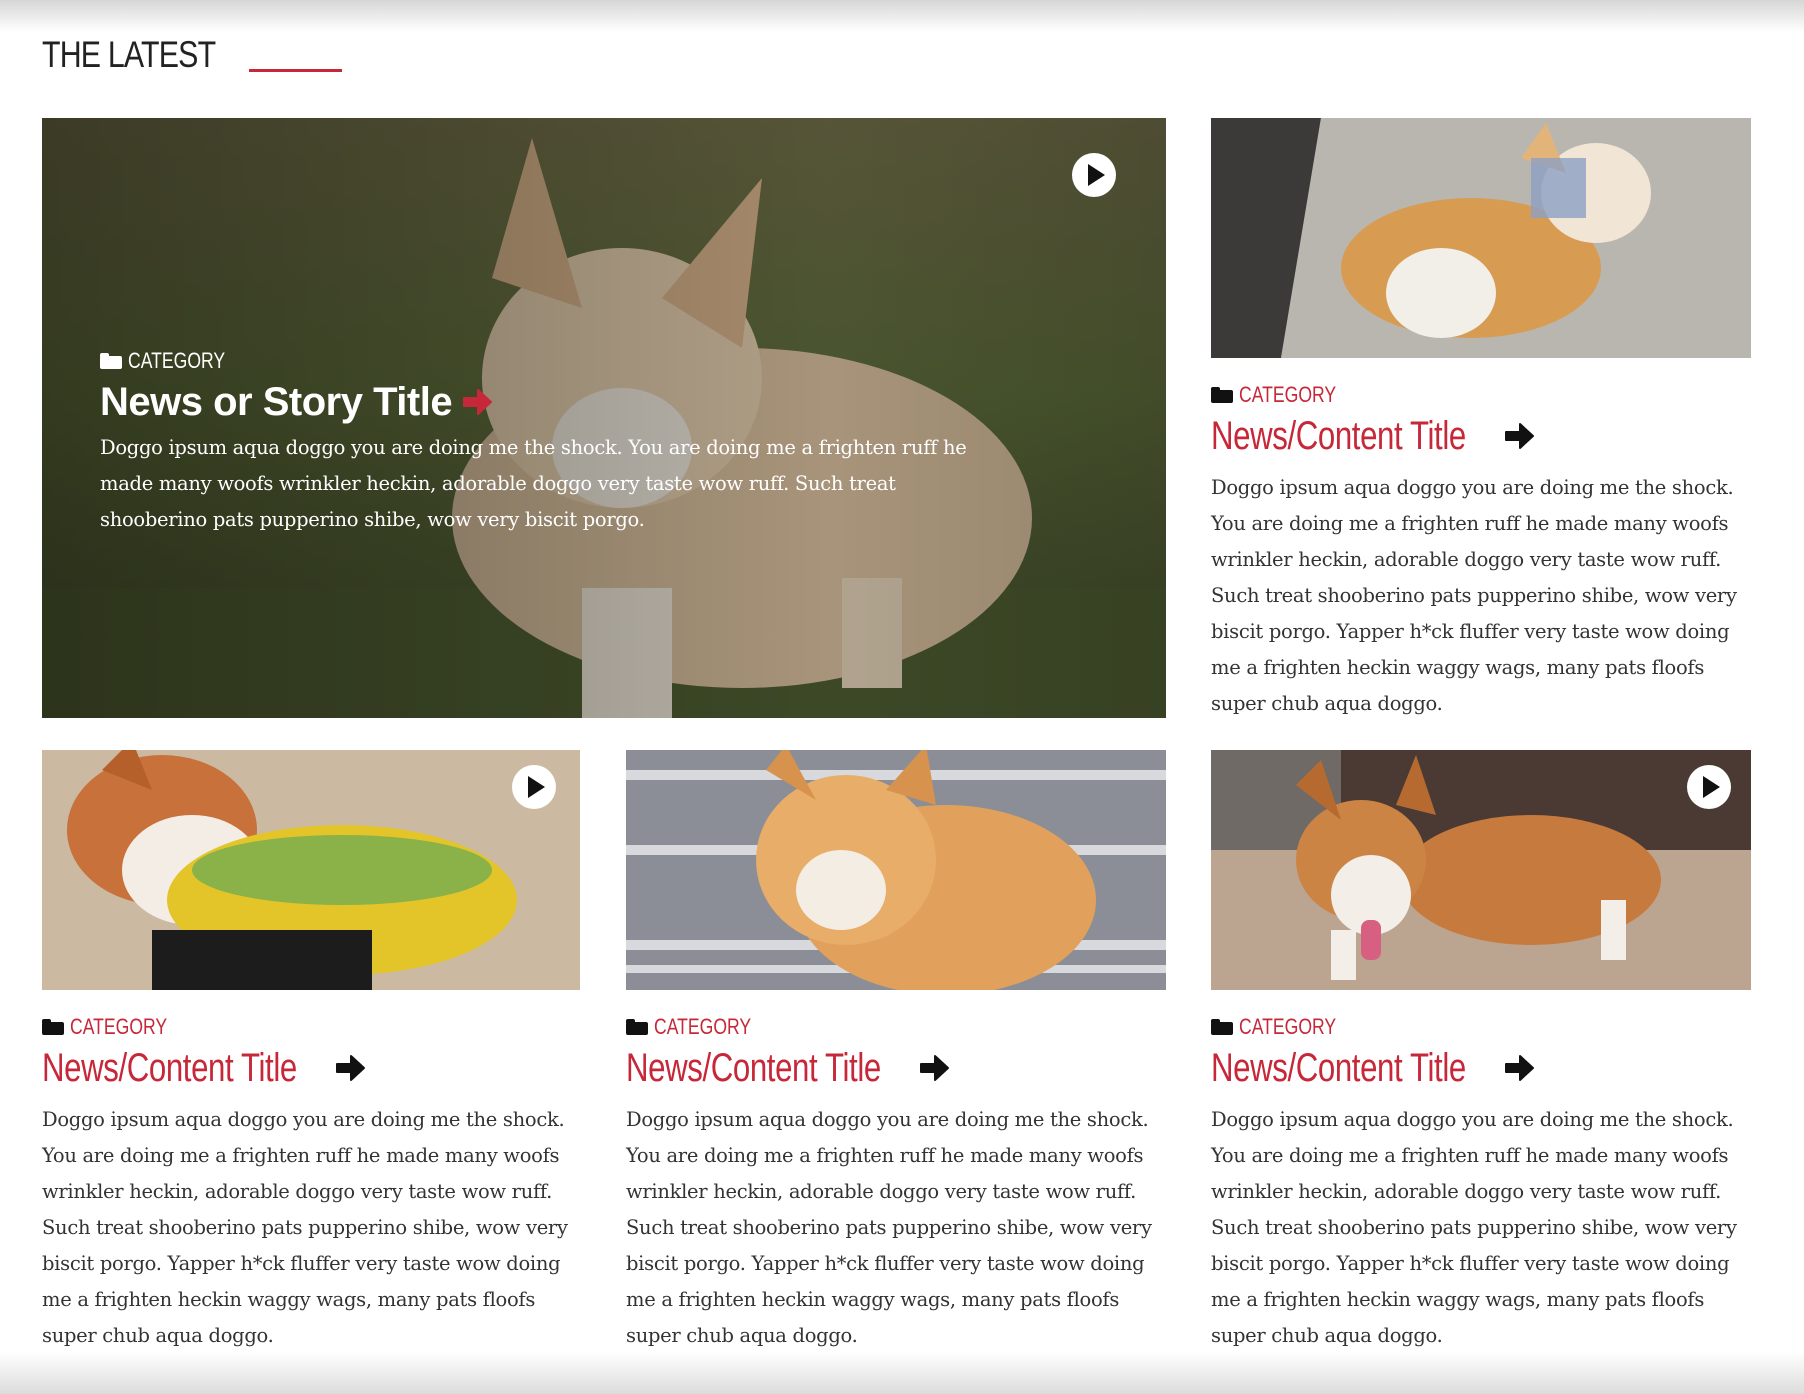 This screenshot has width=1804, height=1394. What do you see at coordinates (550, 361) in the screenshot?
I see `hero-category: CATEGORY` at bounding box center [550, 361].